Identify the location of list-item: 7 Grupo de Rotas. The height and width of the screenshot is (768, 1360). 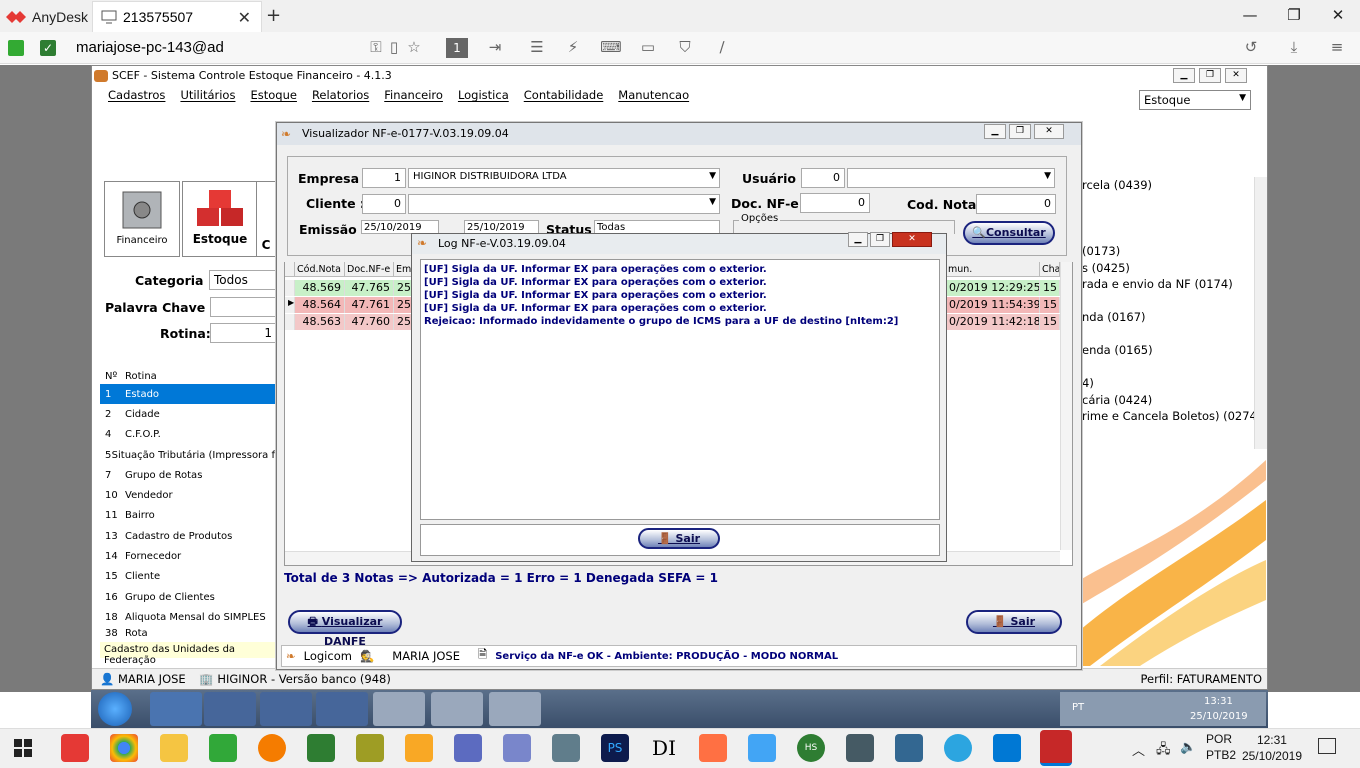
(187, 475).